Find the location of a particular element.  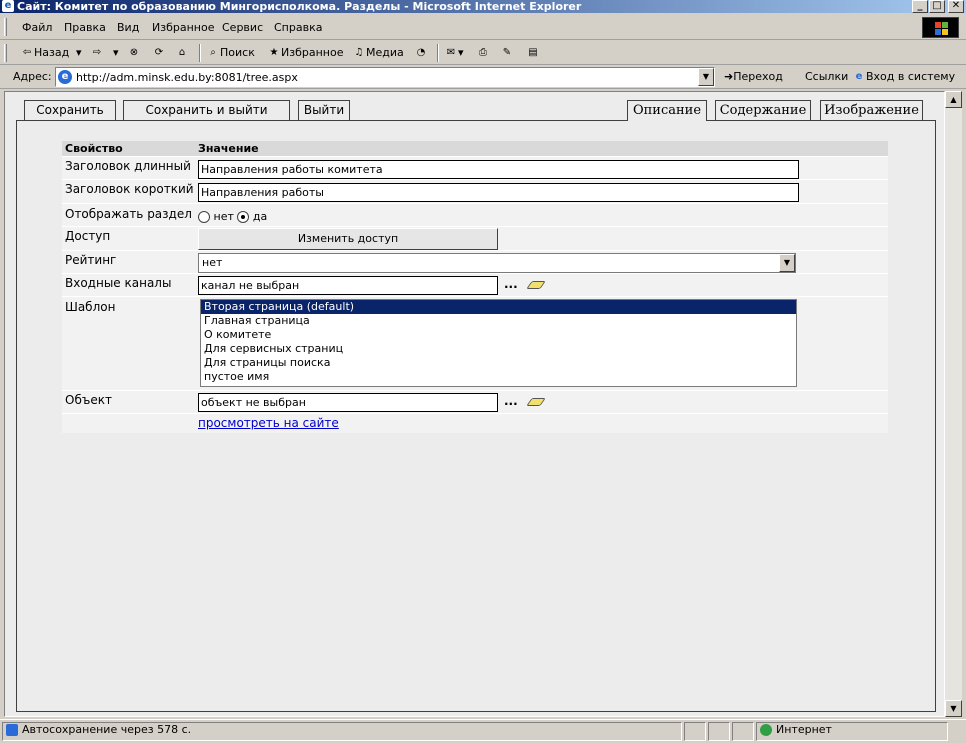

refresh-icon: ⟳ is located at coordinates (159, 52).